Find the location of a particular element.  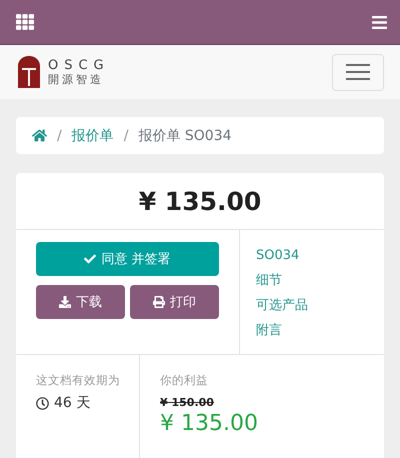

accept-sign-button: 同意 并签署 is located at coordinates (127, 259).